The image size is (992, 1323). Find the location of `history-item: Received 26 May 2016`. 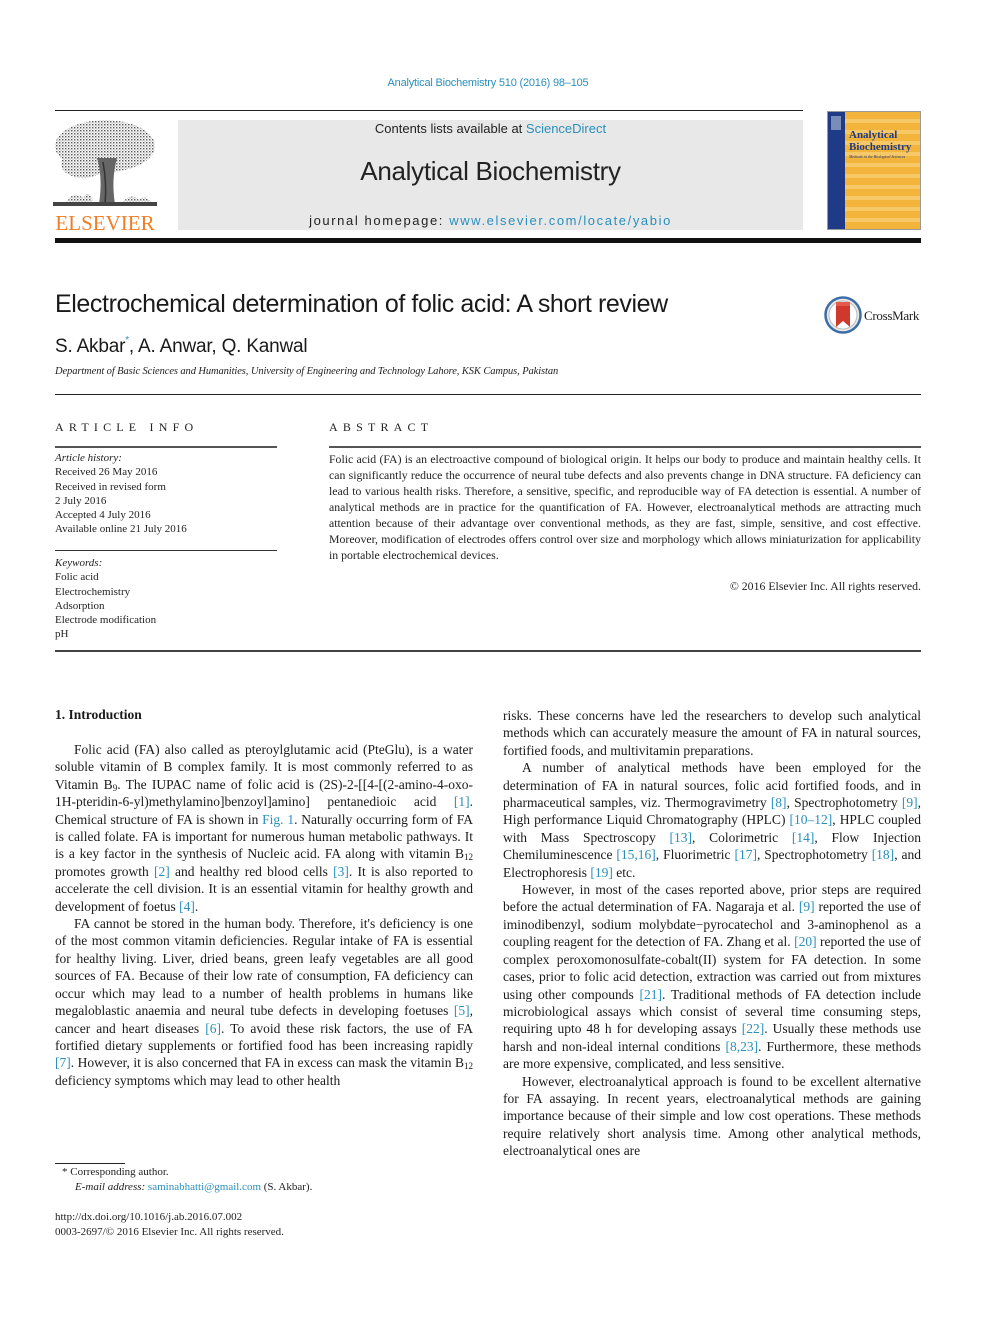

history-item: Received 26 May 2016 is located at coordinates (106, 472).